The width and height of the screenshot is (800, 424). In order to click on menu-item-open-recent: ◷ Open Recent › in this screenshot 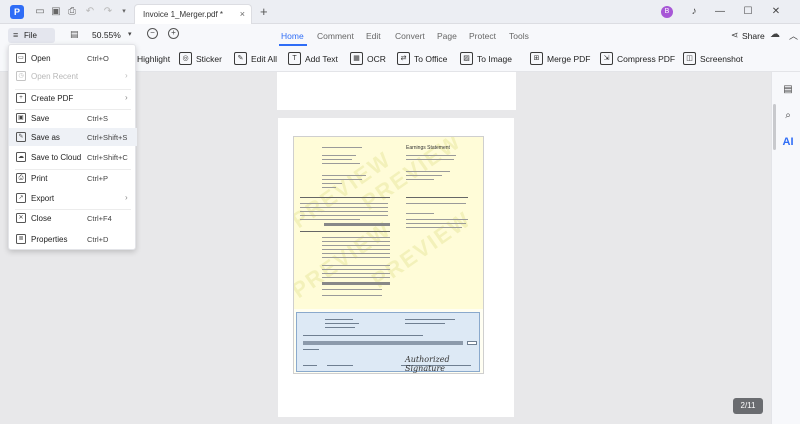, I will do `click(73, 76)`.